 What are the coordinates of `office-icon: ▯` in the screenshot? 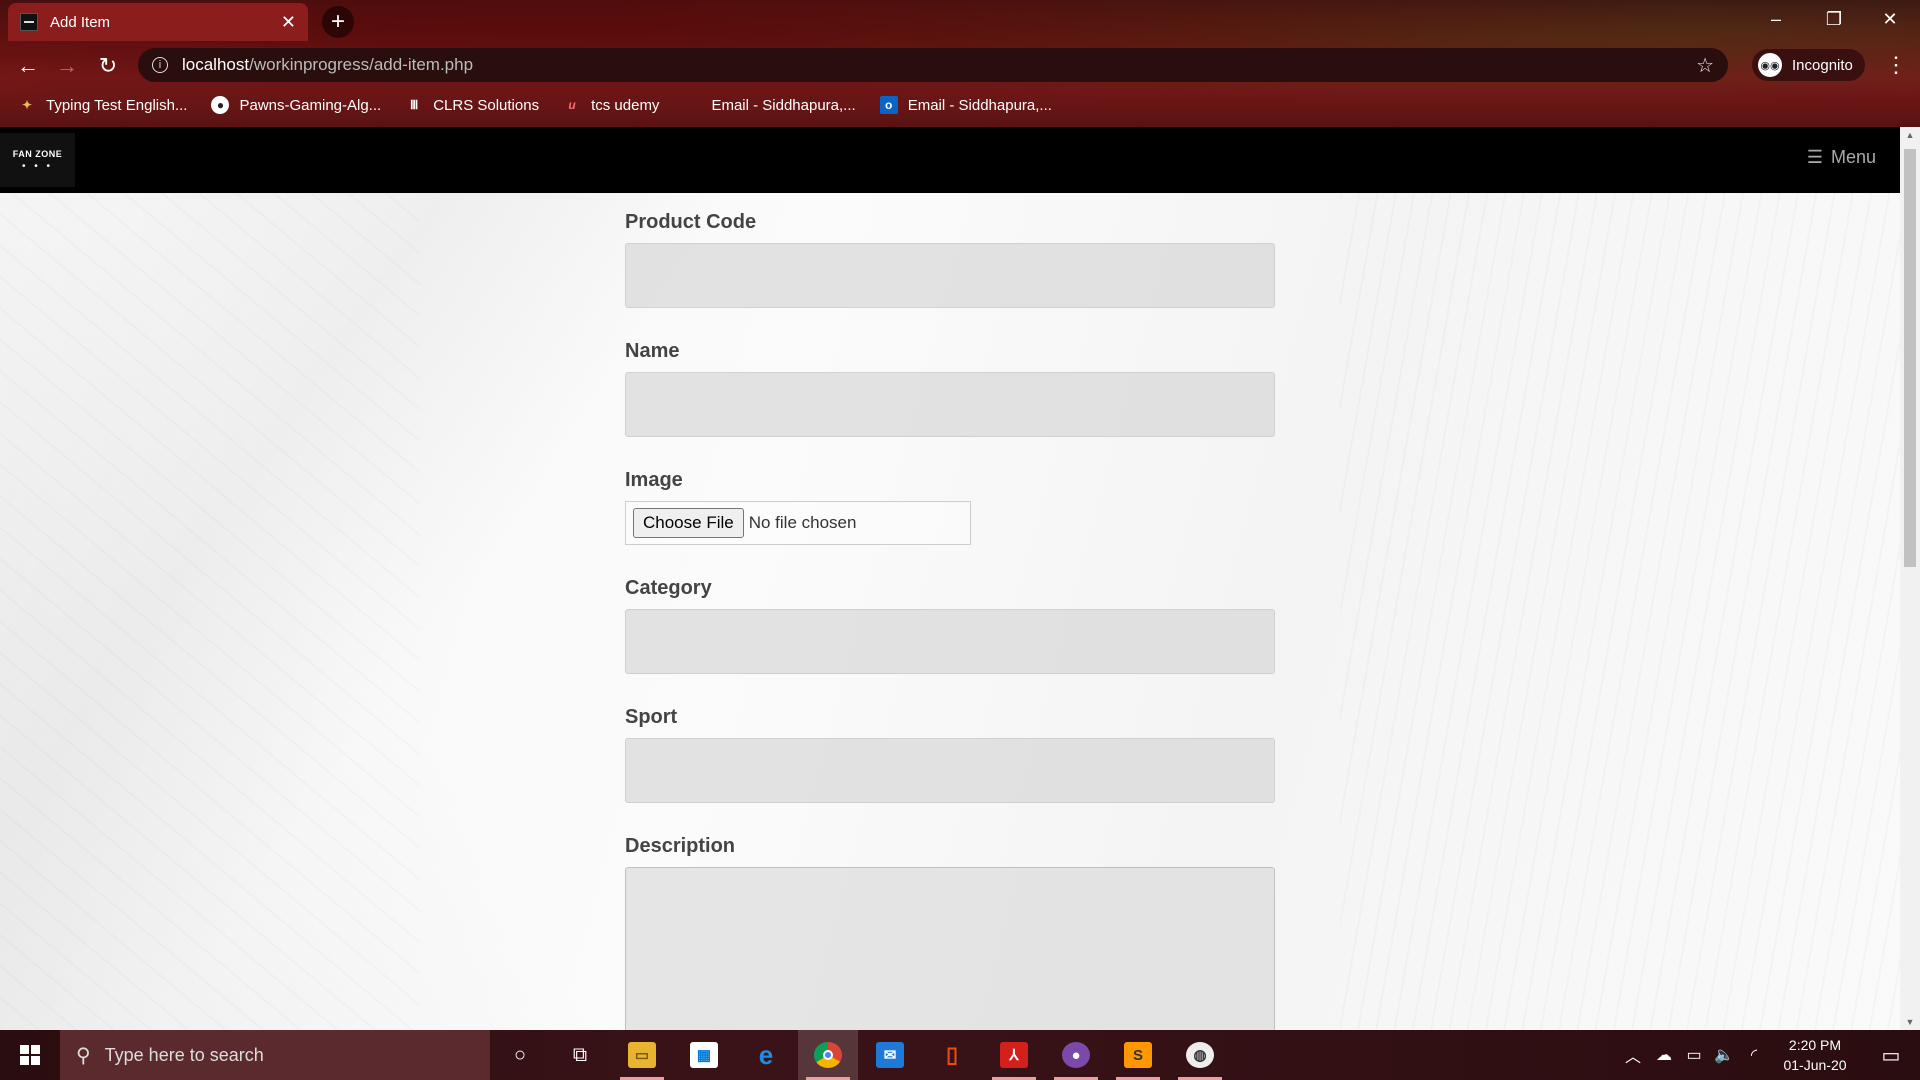 It's located at (952, 1055).